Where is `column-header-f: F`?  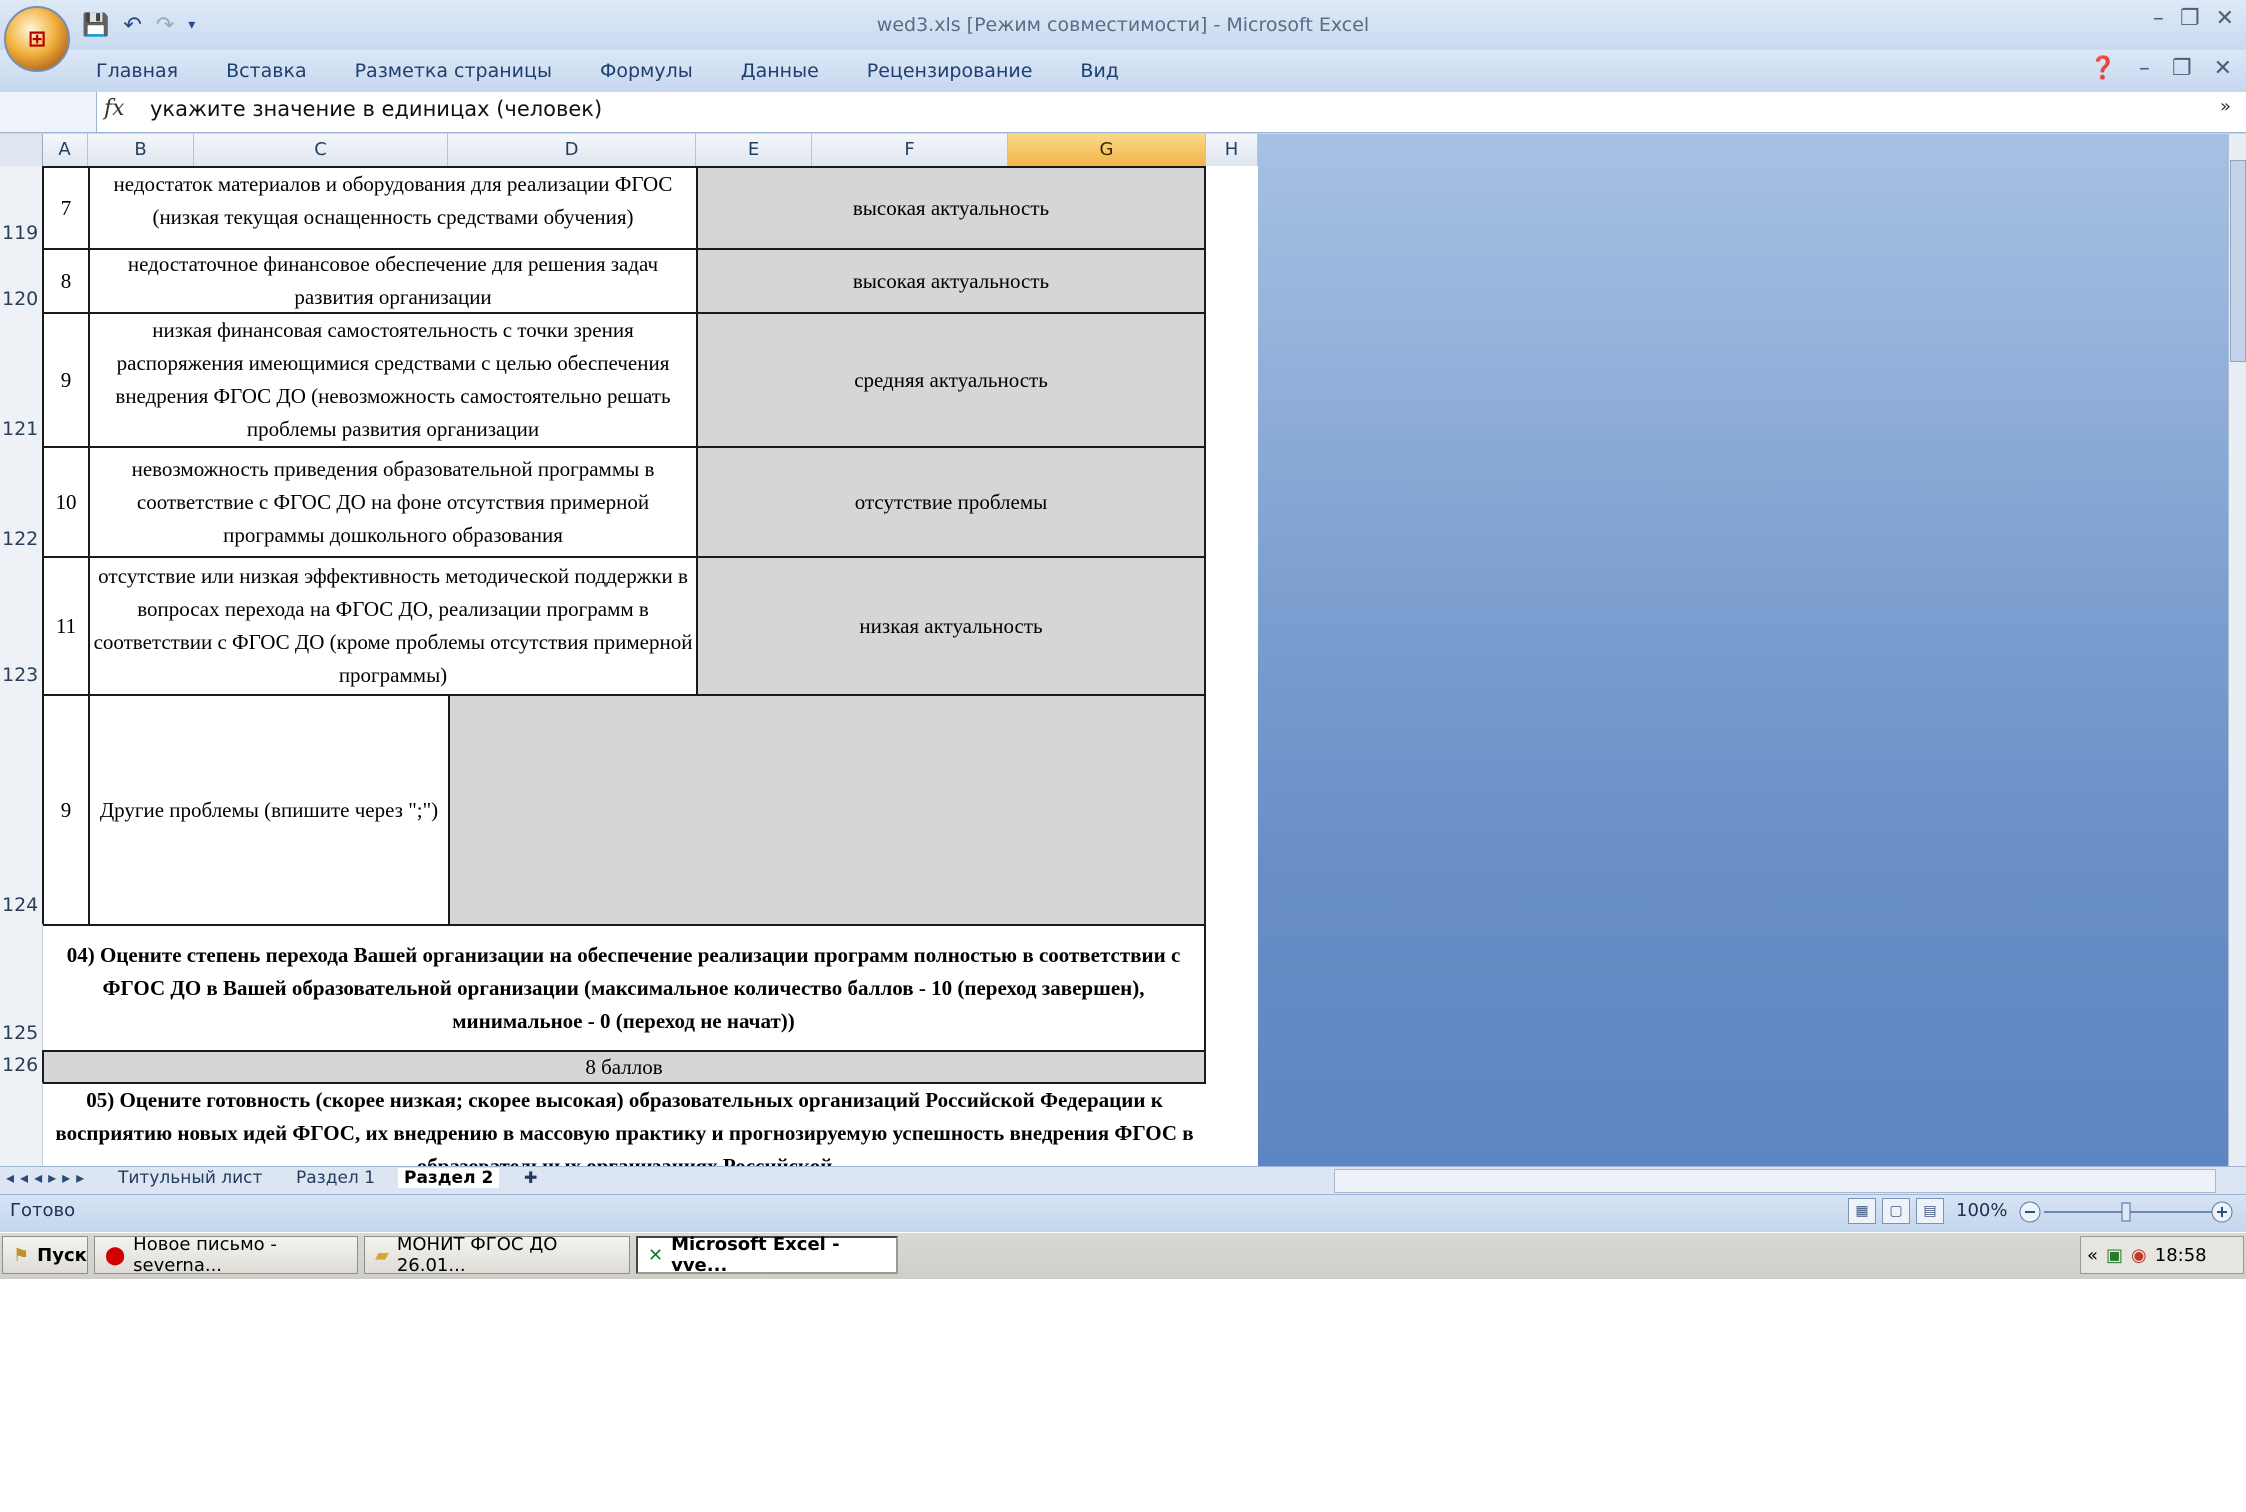 column-header-f: F is located at coordinates (910, 150).